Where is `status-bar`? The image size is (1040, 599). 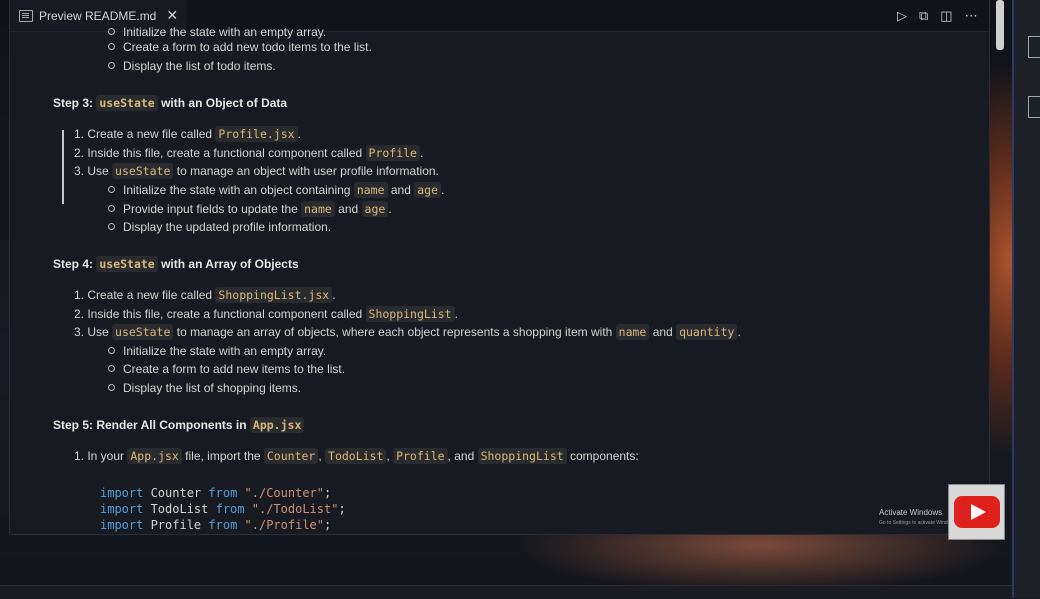
status-bar is located at coordinates (506, 592).